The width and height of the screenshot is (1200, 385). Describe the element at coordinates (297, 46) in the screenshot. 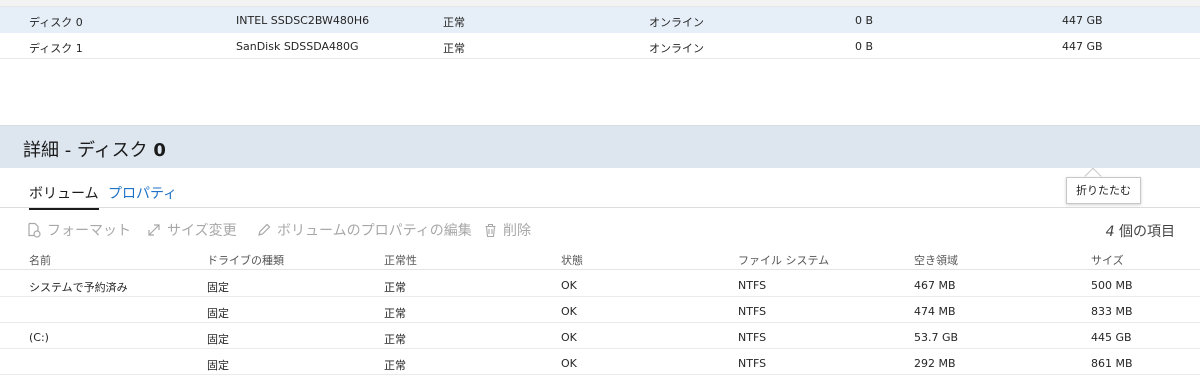

I see `disk-model: SanDisk SDSSDA480G` at that location.